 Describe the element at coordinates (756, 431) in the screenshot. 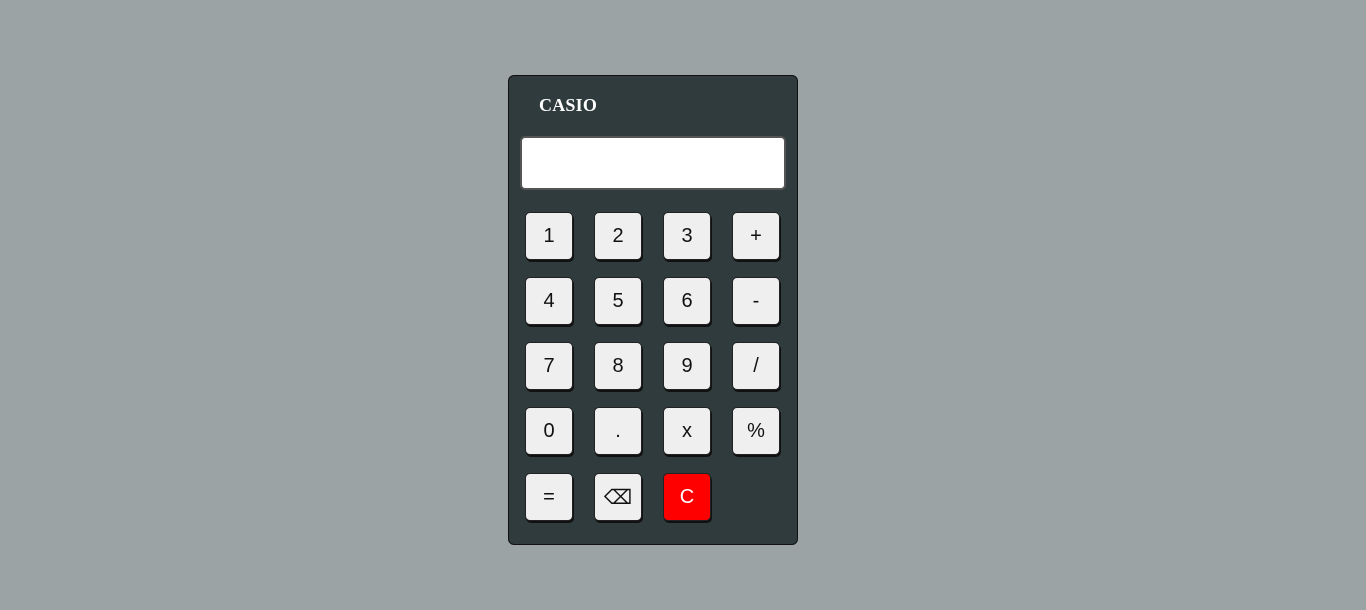

I see `key-percent: %` at that location.